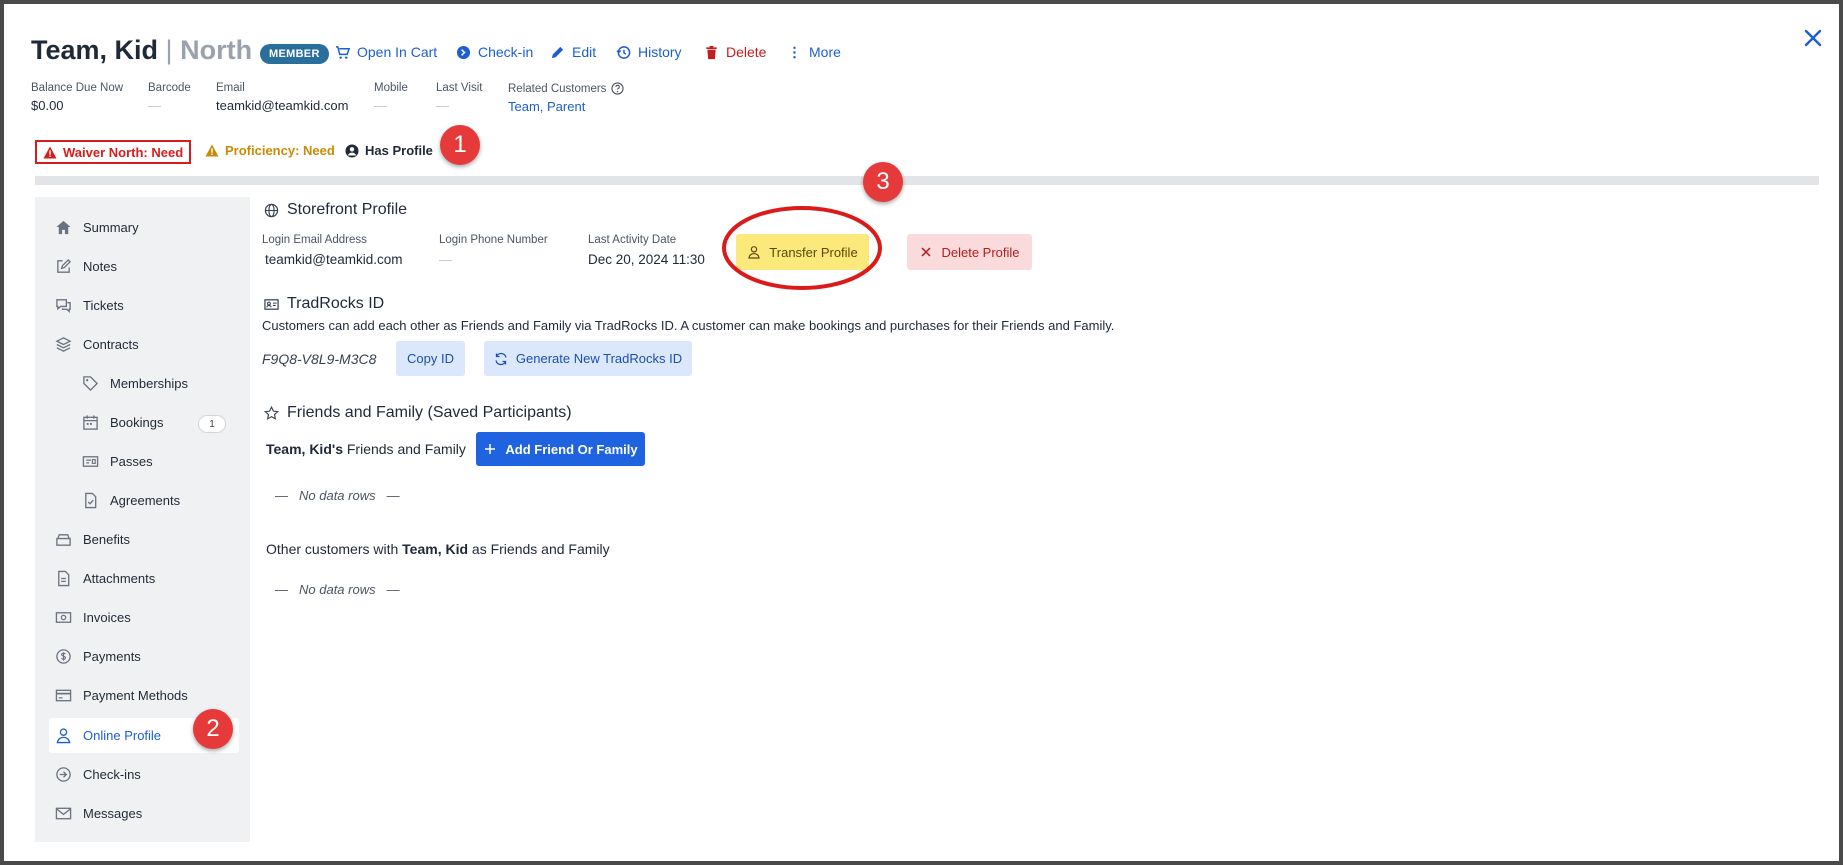 The image size is (1843, 865). I want to click on sidebar-item-online-profile: Online Profile, so click(108, 735).